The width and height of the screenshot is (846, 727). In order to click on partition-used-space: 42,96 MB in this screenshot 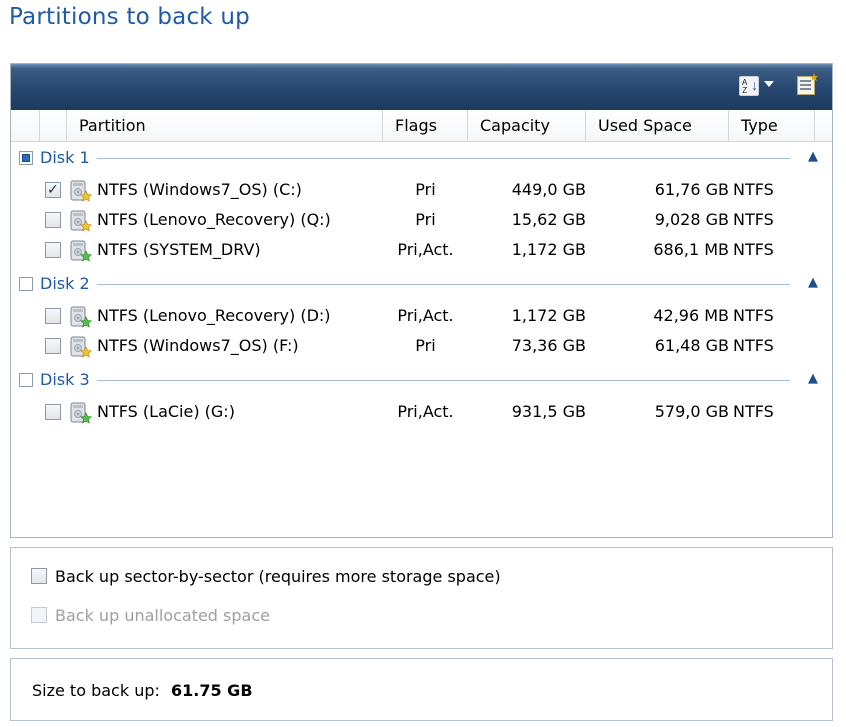, I will do `click(691, 315)`.